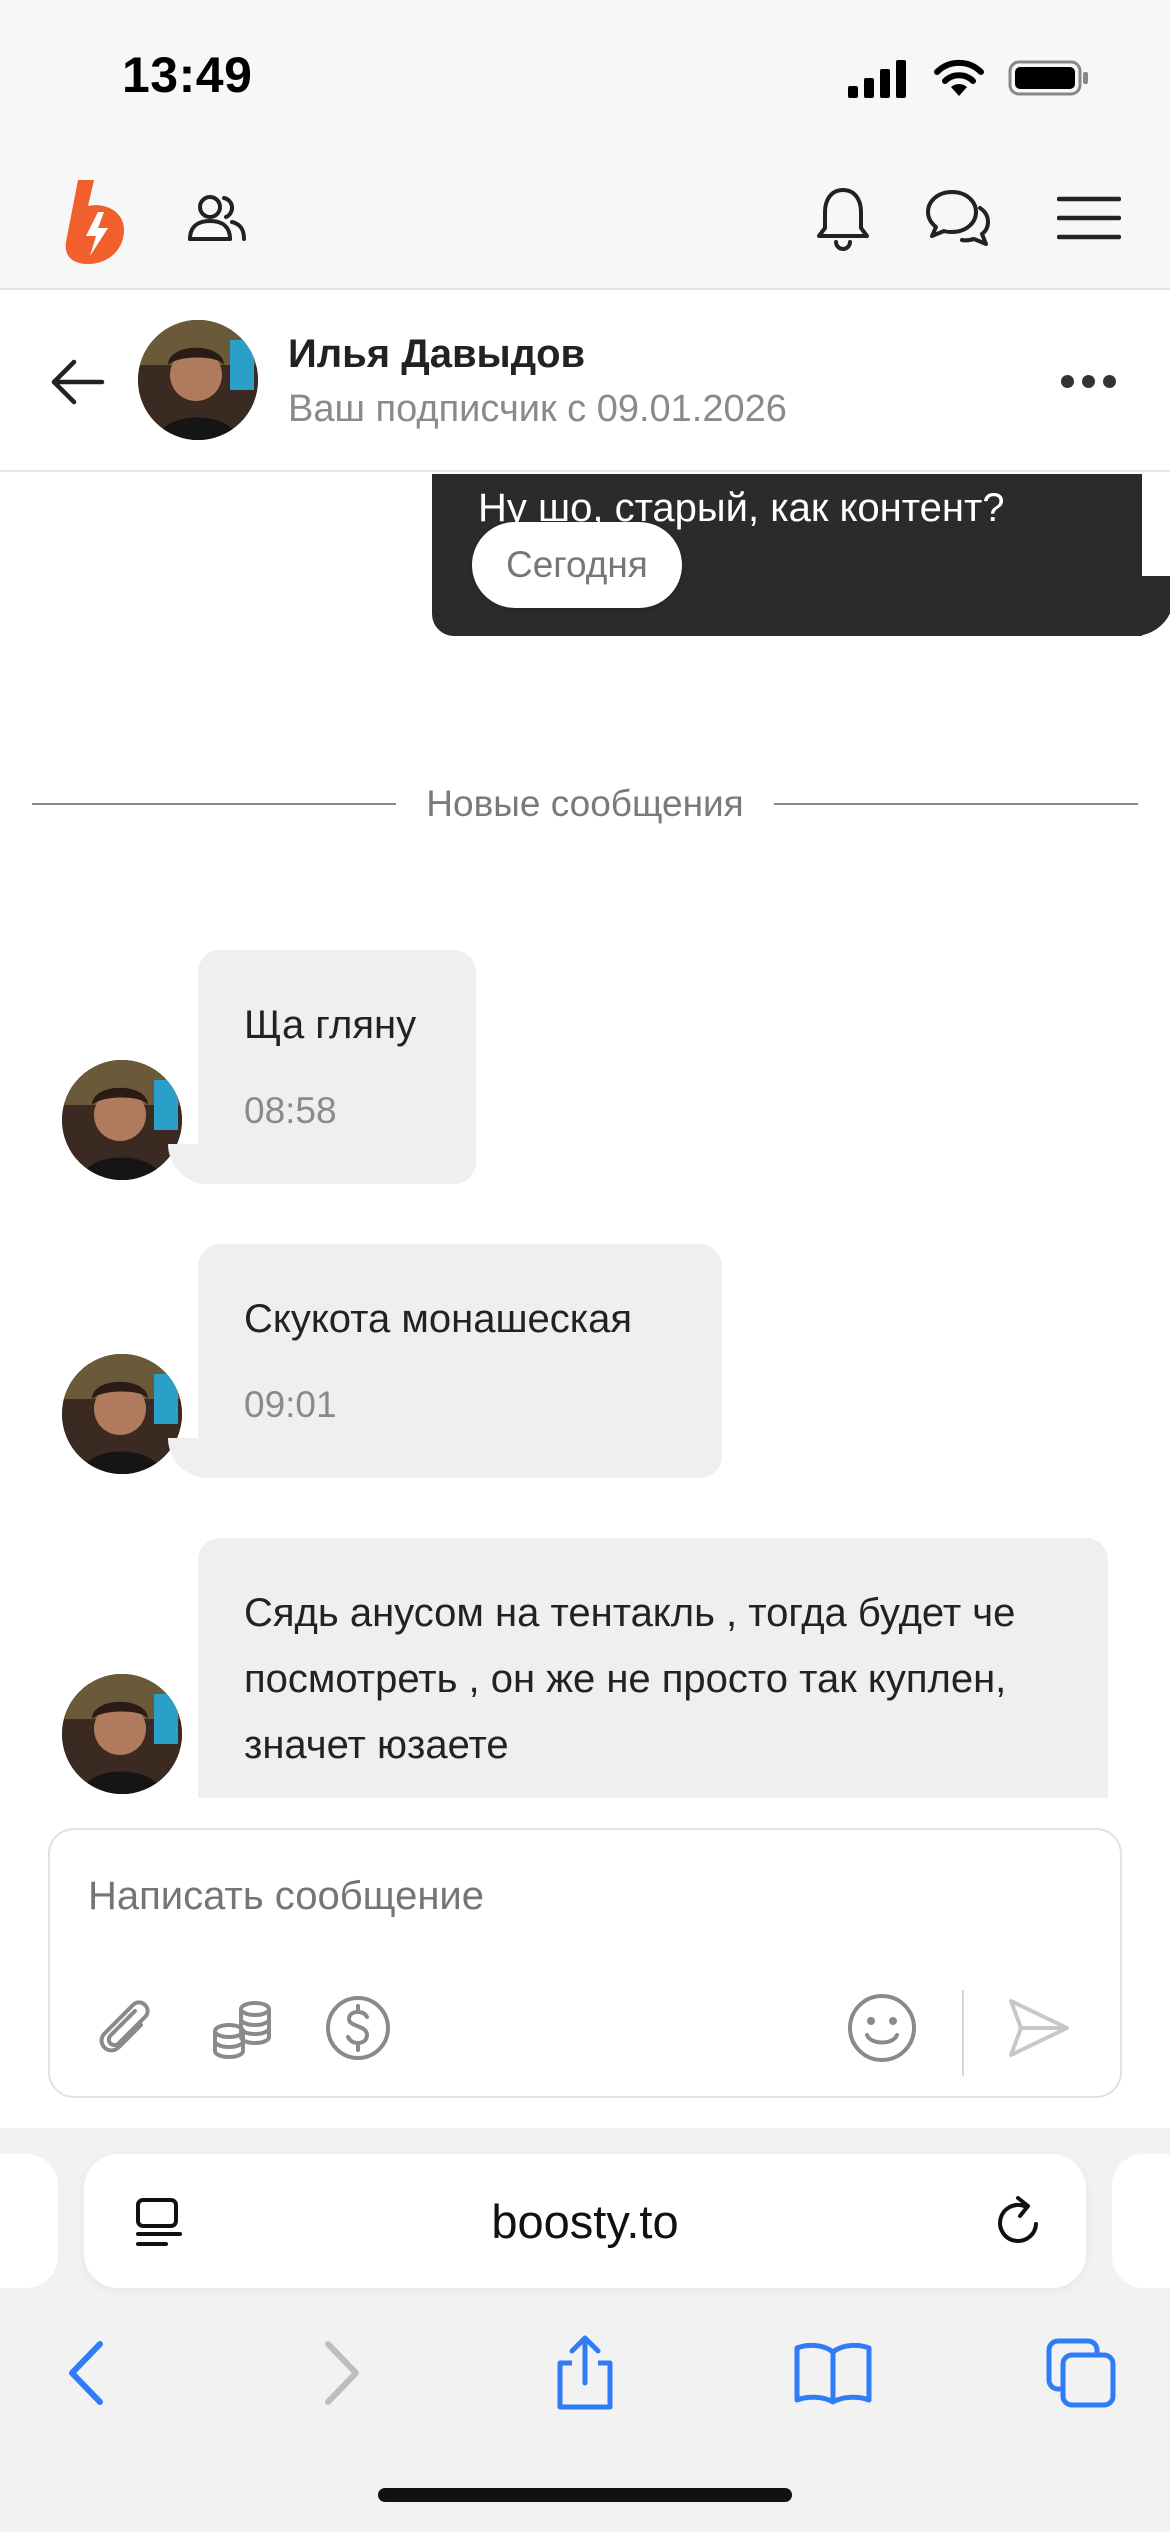 Image resolution: width=1170 pixels, height=2532 pixels. What do you see at coordinates (843, 218) in the screenshot?
I see `bell-icon` at bounding box center [843, 218].